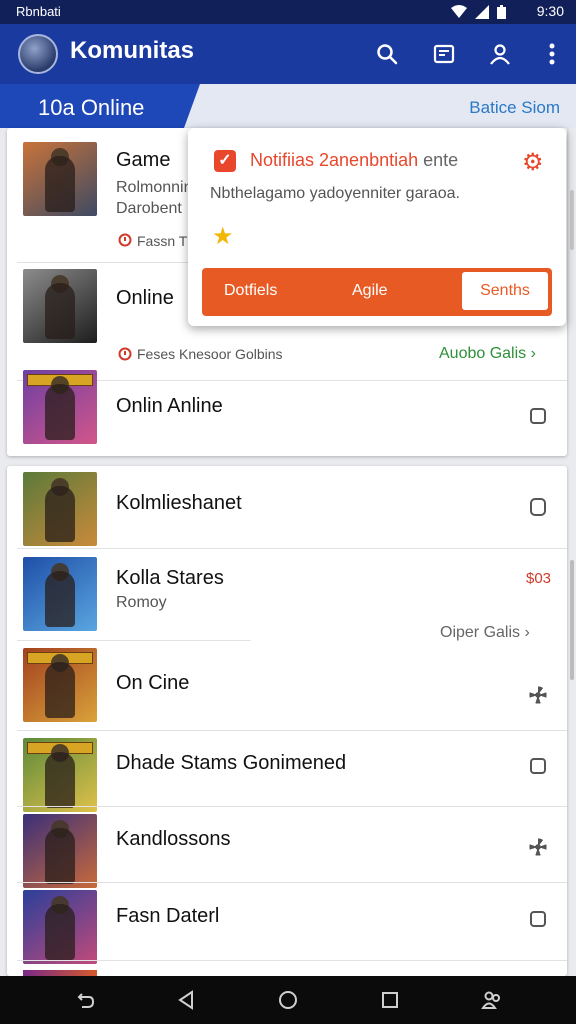 The image size is (576, 1024). Describe the element at coordinates (539, 578) in the screenshot. I see `price-badge: $03` at that location.